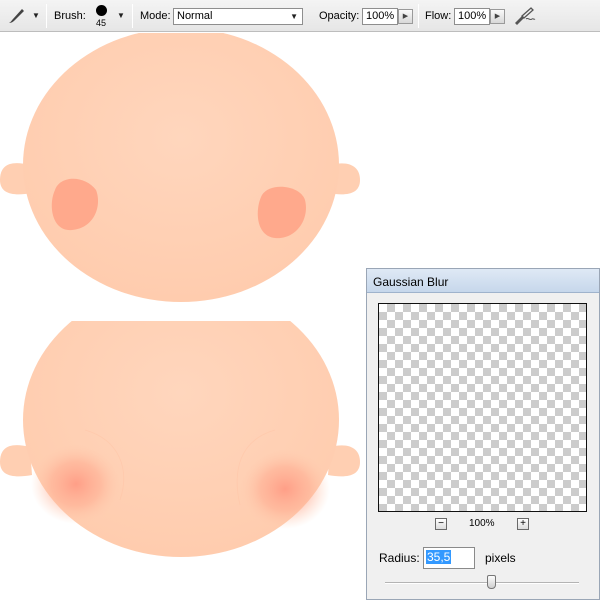  I want to click on zoom-level: 100%, so click(482, 523).